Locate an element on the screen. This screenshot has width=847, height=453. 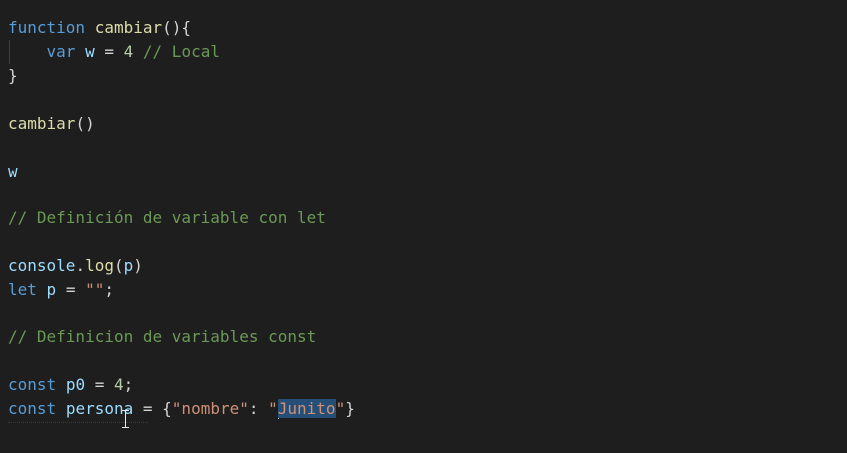
code-line-7: w is located at coordinates (13, 172).